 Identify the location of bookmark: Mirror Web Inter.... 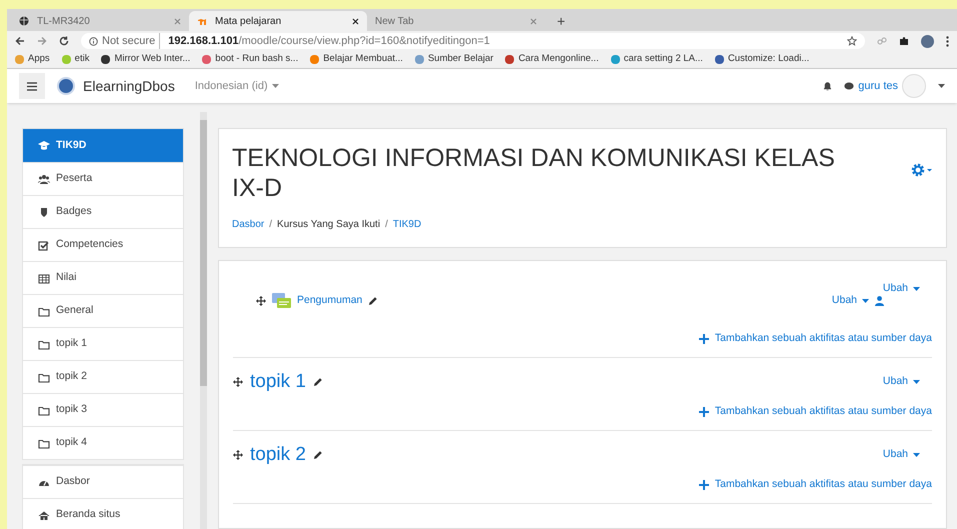
(145, 59).